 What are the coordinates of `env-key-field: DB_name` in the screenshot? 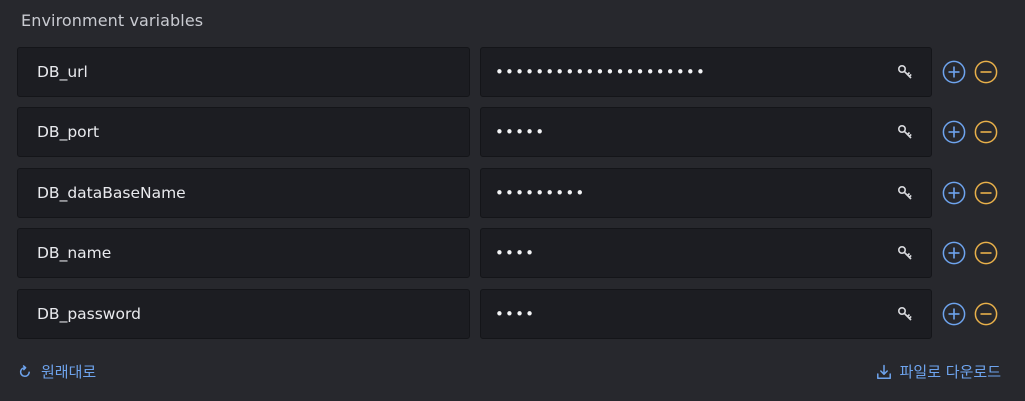 It's located at (243, 253).